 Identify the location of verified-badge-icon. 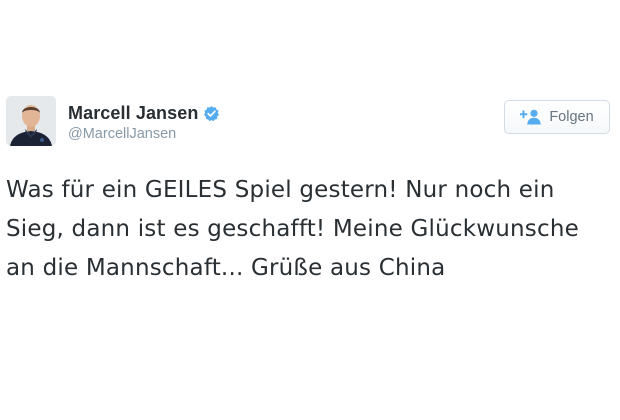
(211, 113).